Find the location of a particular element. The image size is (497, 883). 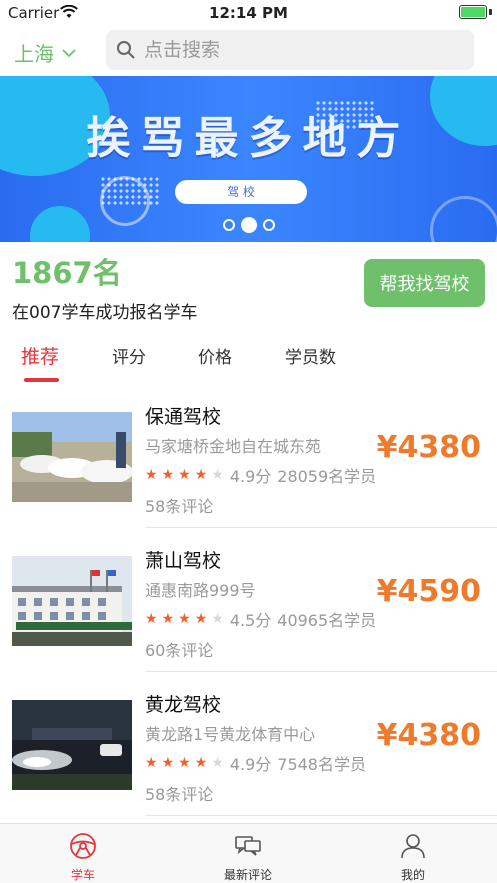

city-label: 上海 is located at coordinates (34, 54).